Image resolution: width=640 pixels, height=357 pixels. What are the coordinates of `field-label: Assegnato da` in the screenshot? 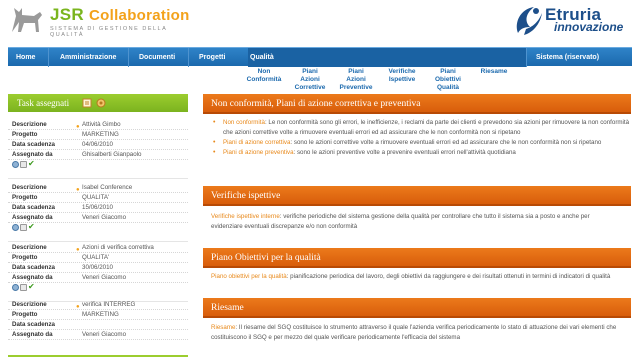 It's located at (32, 334).